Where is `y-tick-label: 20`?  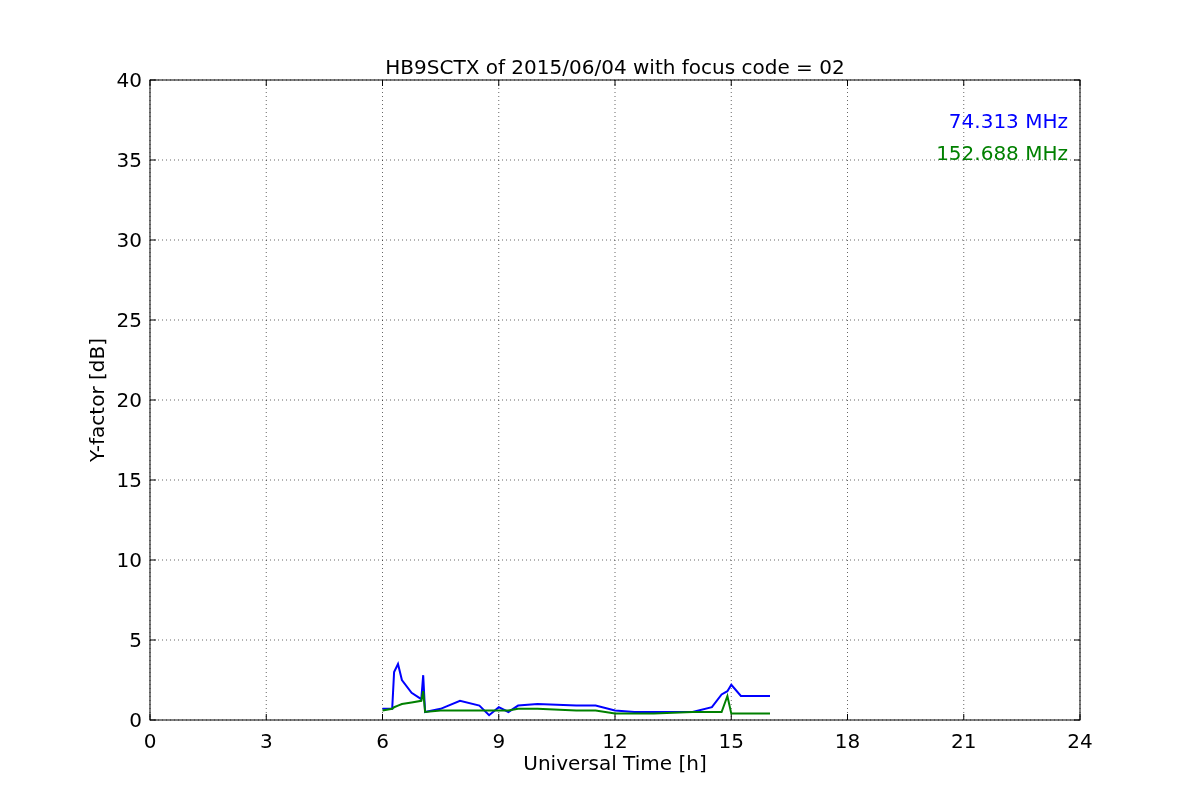
y-tick-label: 20 is located at coordinates (129, 400).